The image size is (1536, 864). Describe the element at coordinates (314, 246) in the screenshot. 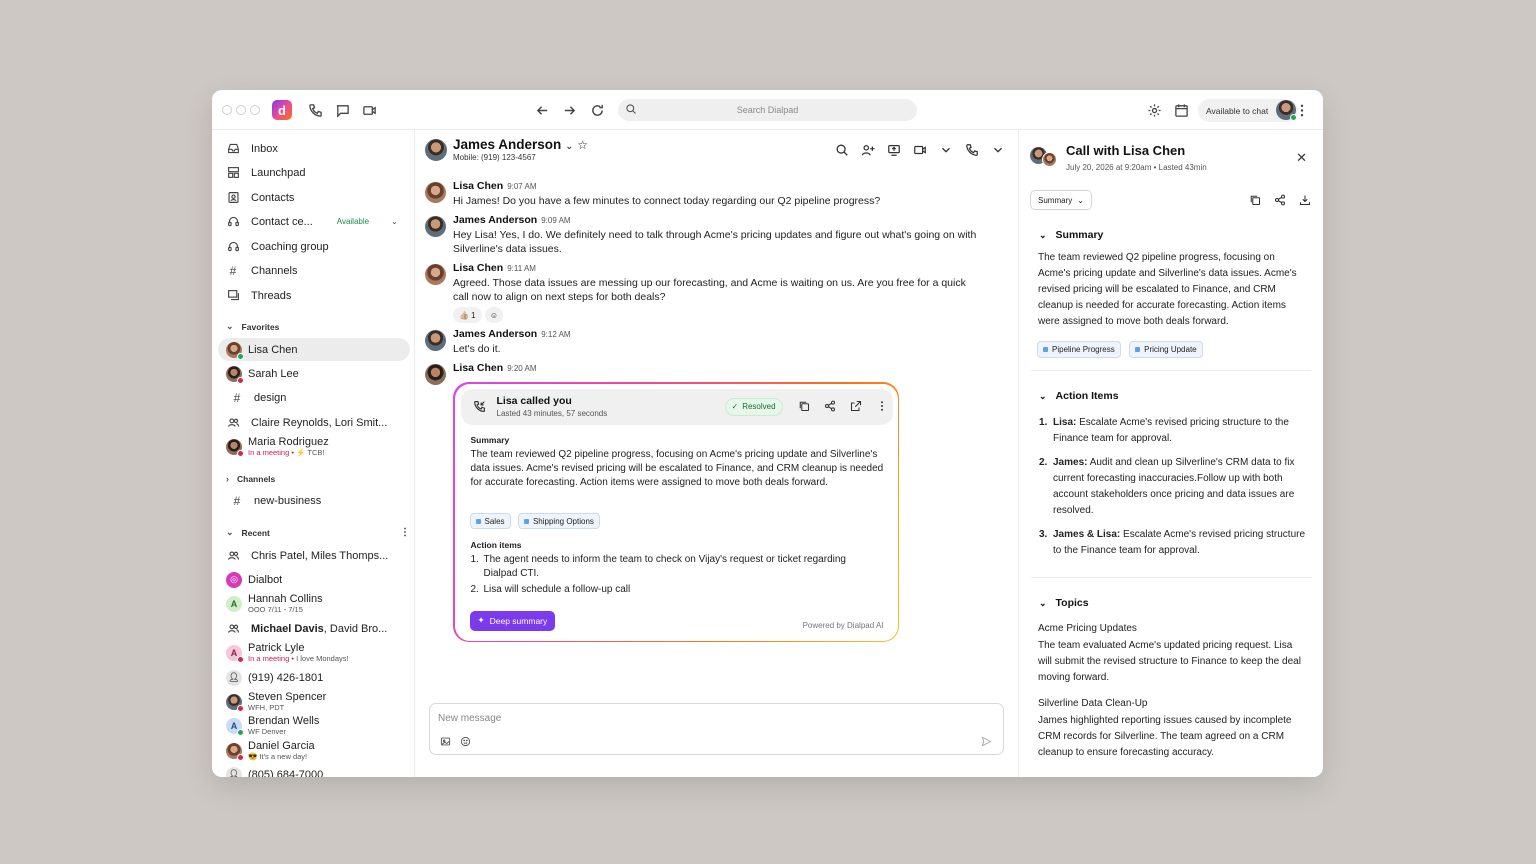

I see `sidebar-item-coaching-group: Coaching group` at that location.